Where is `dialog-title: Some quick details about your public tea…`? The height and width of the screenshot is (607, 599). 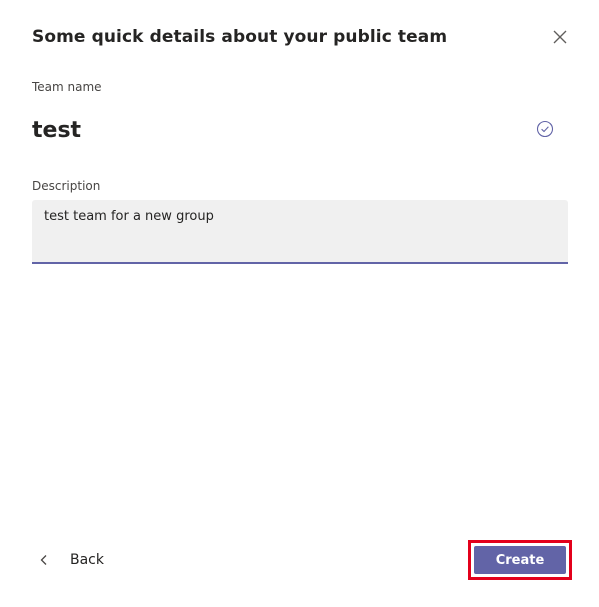 dialog-title: Some quick details about your public tea… is located at coordinates (240, 37).